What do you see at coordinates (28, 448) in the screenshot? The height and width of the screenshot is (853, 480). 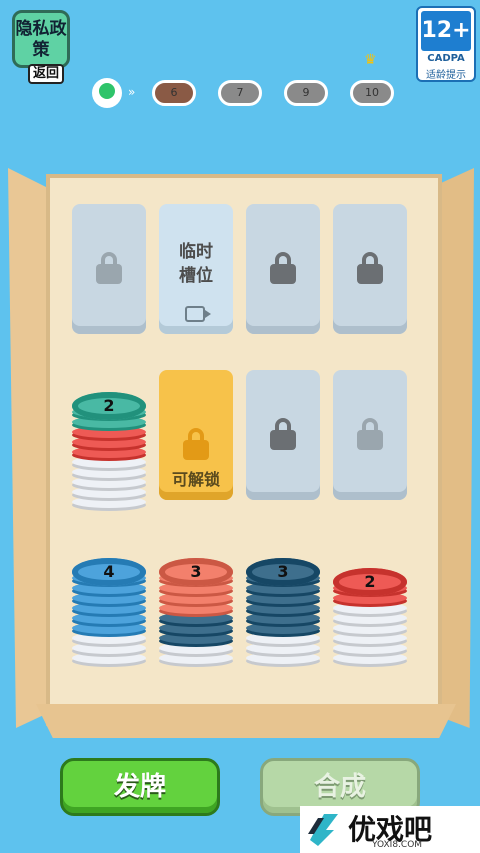 I see `box-flap-left` at bounding box center [28, 448].